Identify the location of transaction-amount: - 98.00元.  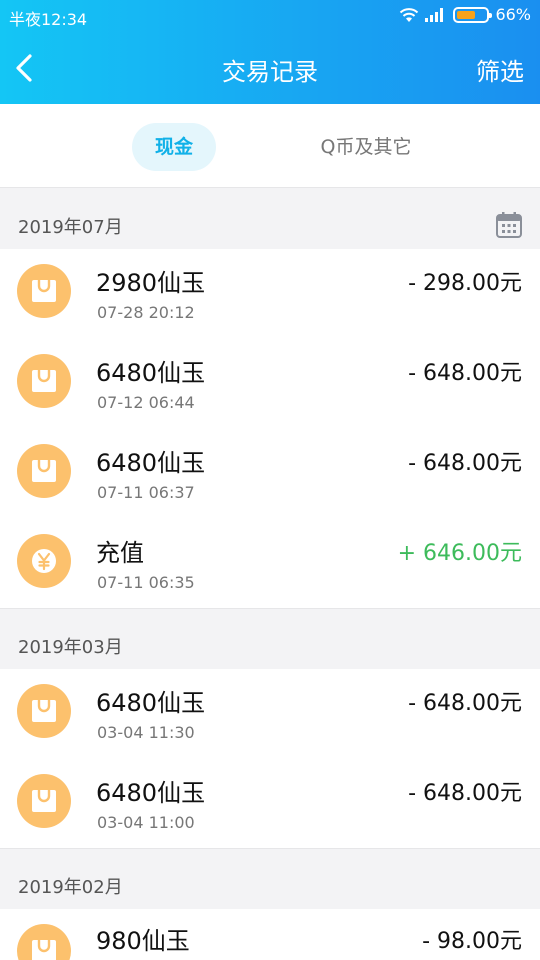
(472, 941).